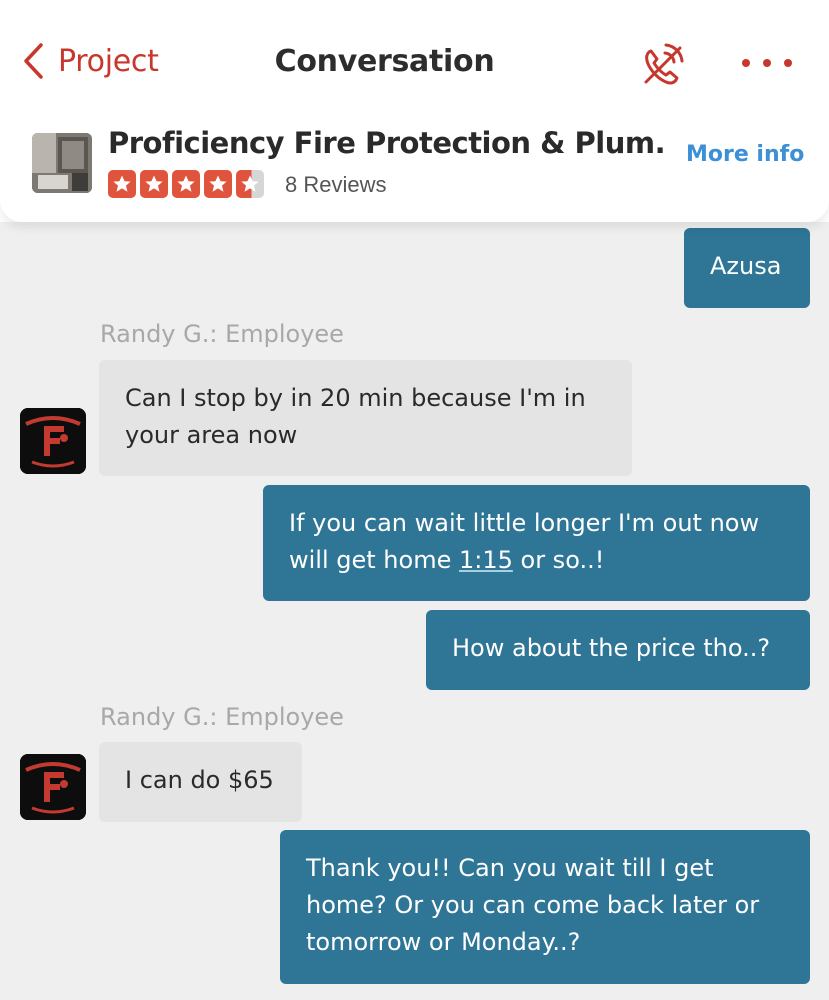 Image resolution: width=829 pixels, height=1000 pixels. What do you see at coordinates (746, 63) in the screenshot?
I see `more-dots-icon` at bounding box center [746, 63].